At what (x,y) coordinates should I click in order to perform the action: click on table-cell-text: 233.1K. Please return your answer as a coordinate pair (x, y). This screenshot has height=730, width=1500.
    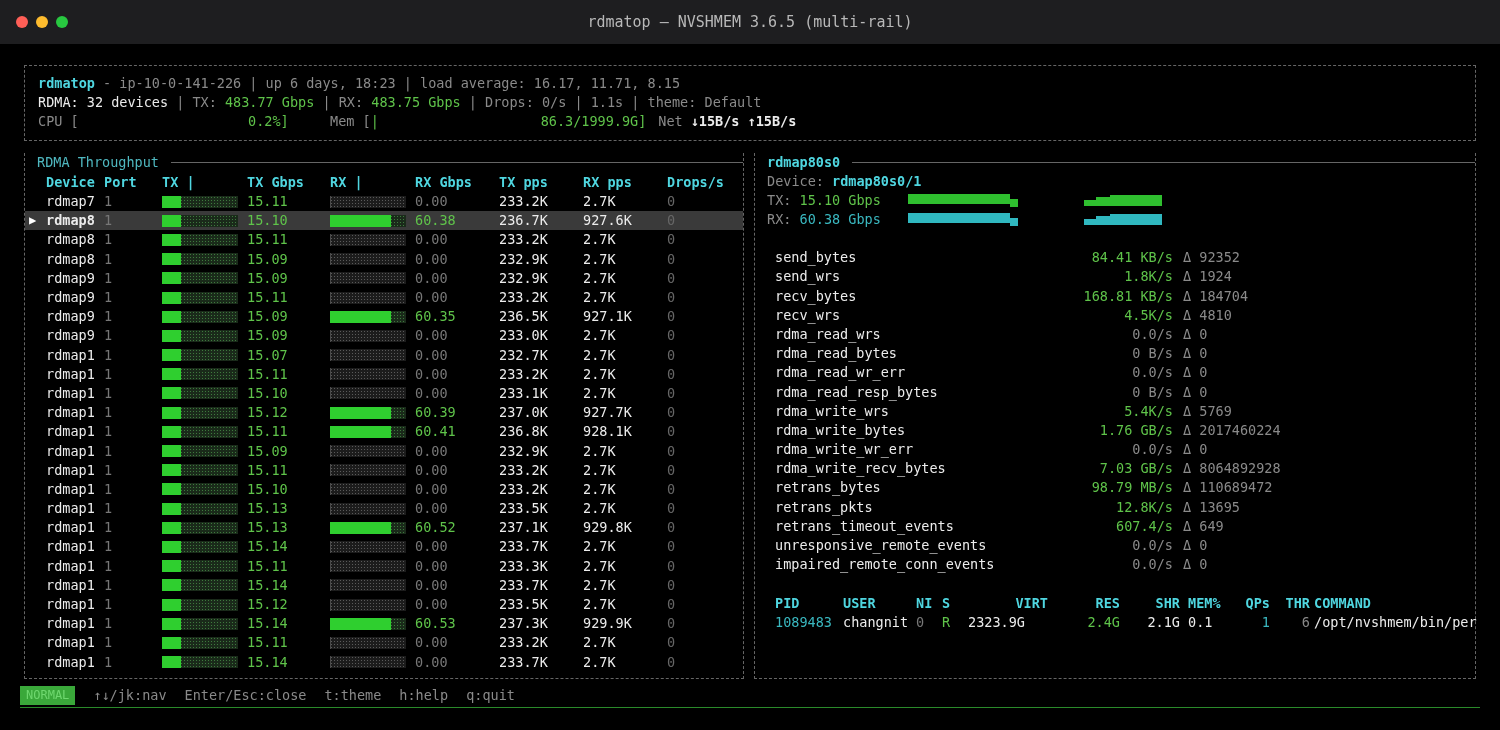
    Looking at the image, I should click on (524, 393).